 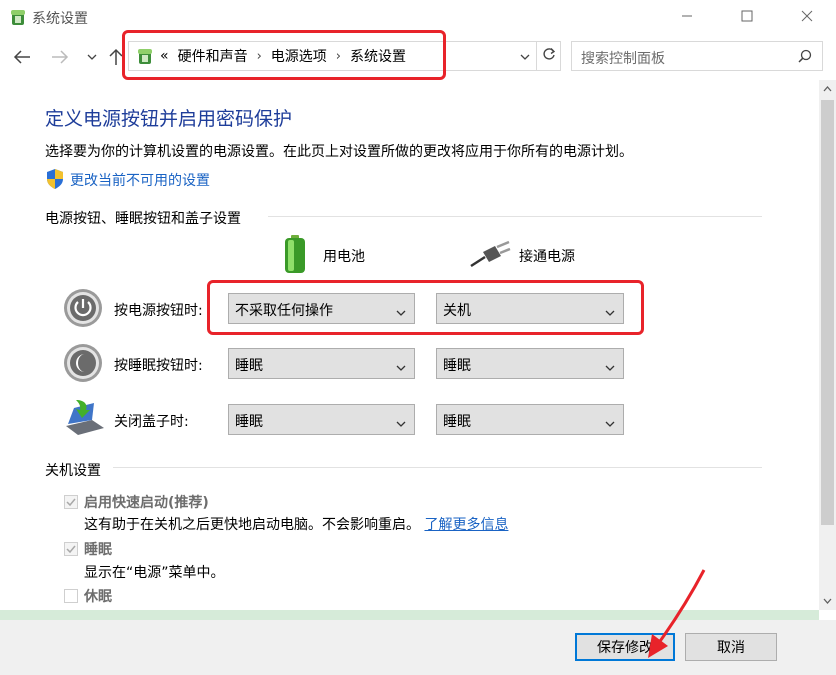 I want to click on fast-startup-description-text: 这有助于在关机之后更快地启动电脑。不会影响重启。, so click(x=252, y=525).